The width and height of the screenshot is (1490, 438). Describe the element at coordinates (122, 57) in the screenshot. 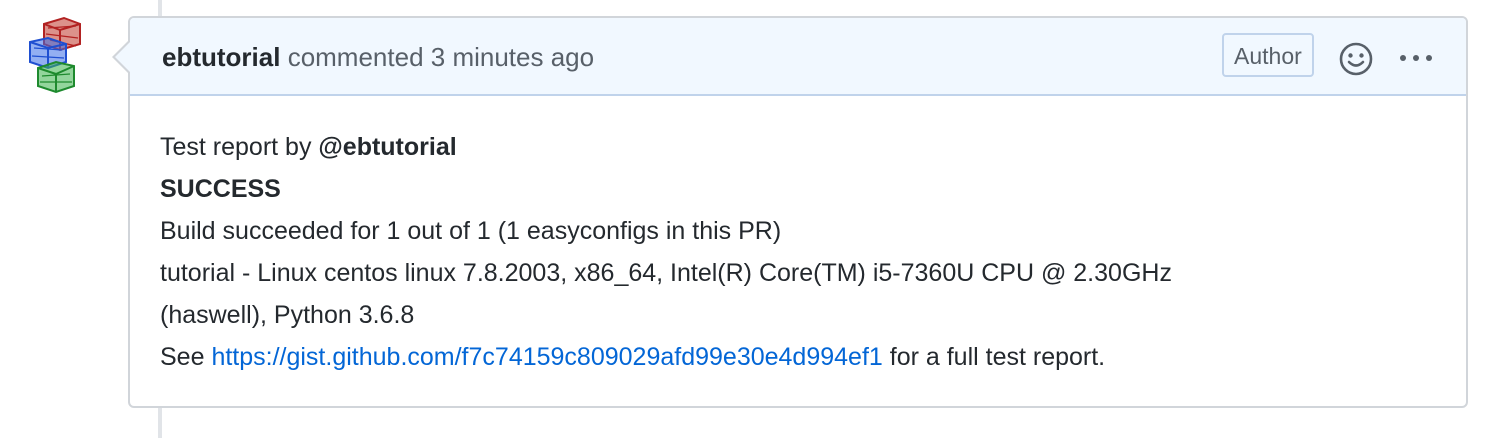

I see `comment-caret-fill` at that location.